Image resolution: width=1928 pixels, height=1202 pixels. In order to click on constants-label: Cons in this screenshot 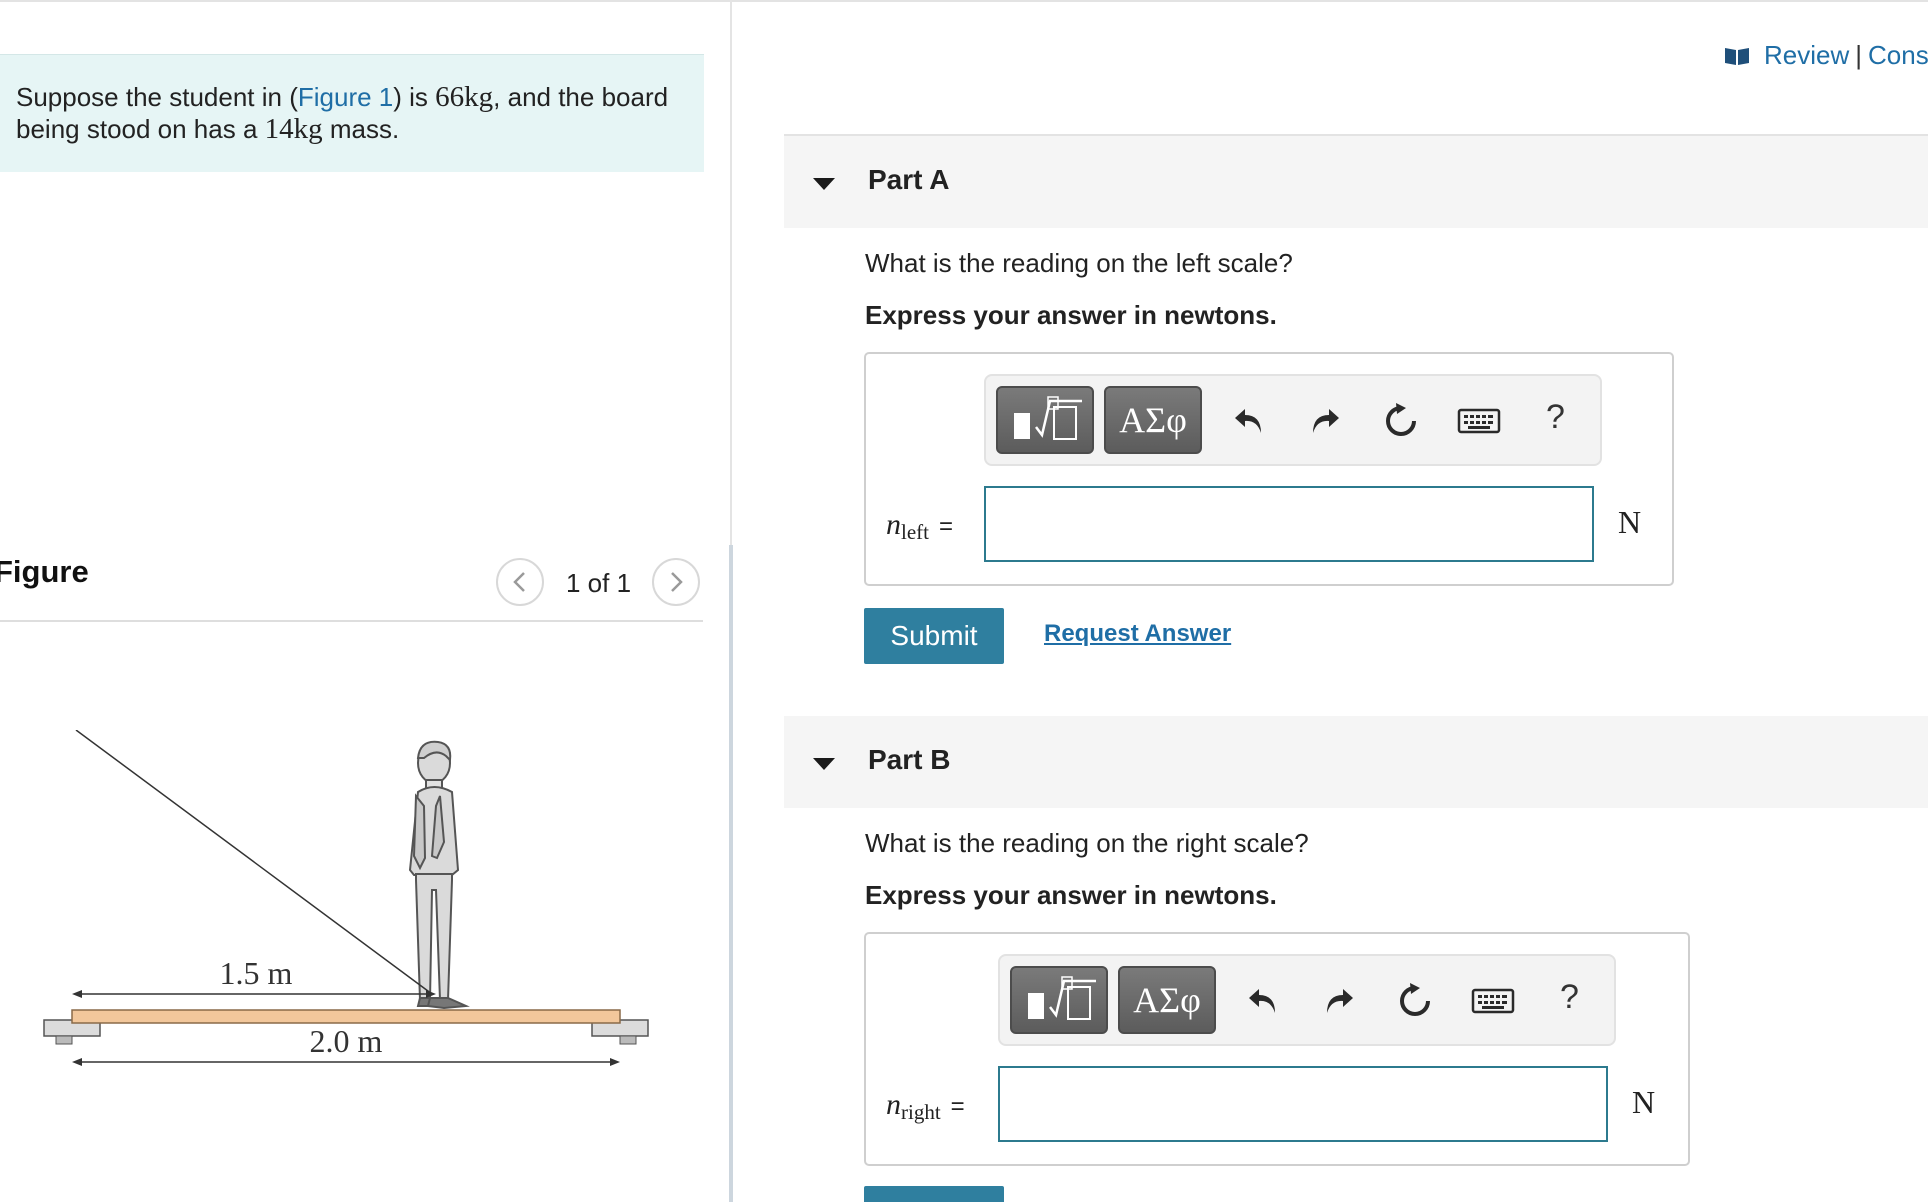, I will do `click(1898, 55)`.